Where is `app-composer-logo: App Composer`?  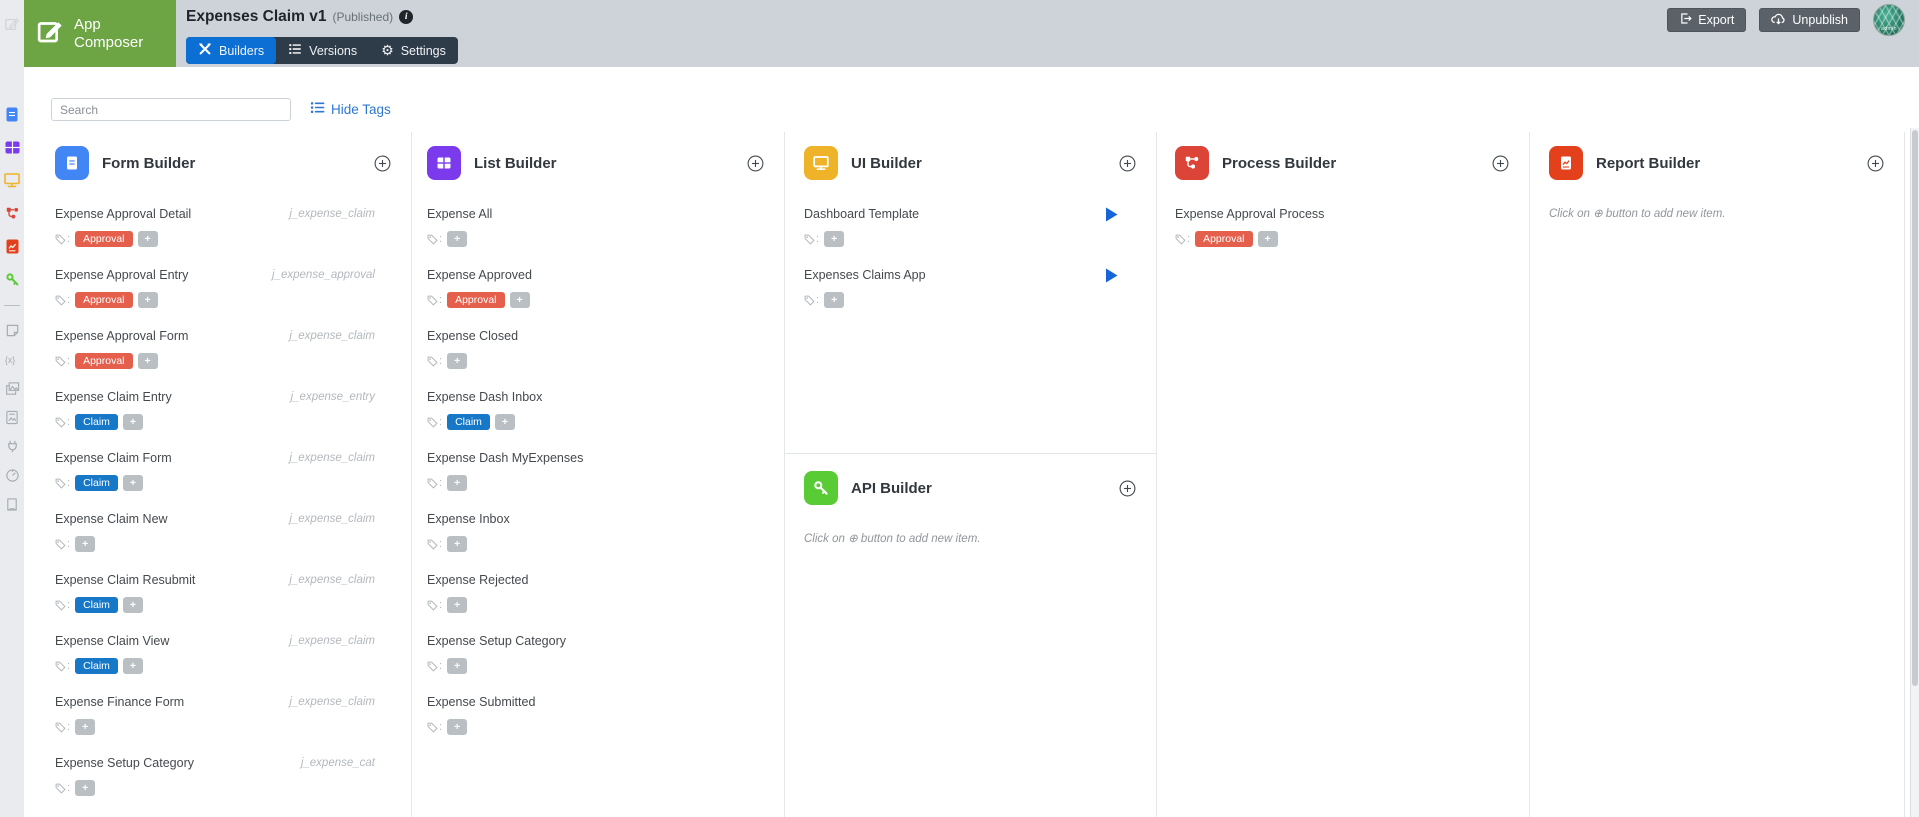 app-composer-logo: App Composer is located at coordinates (100, 33).